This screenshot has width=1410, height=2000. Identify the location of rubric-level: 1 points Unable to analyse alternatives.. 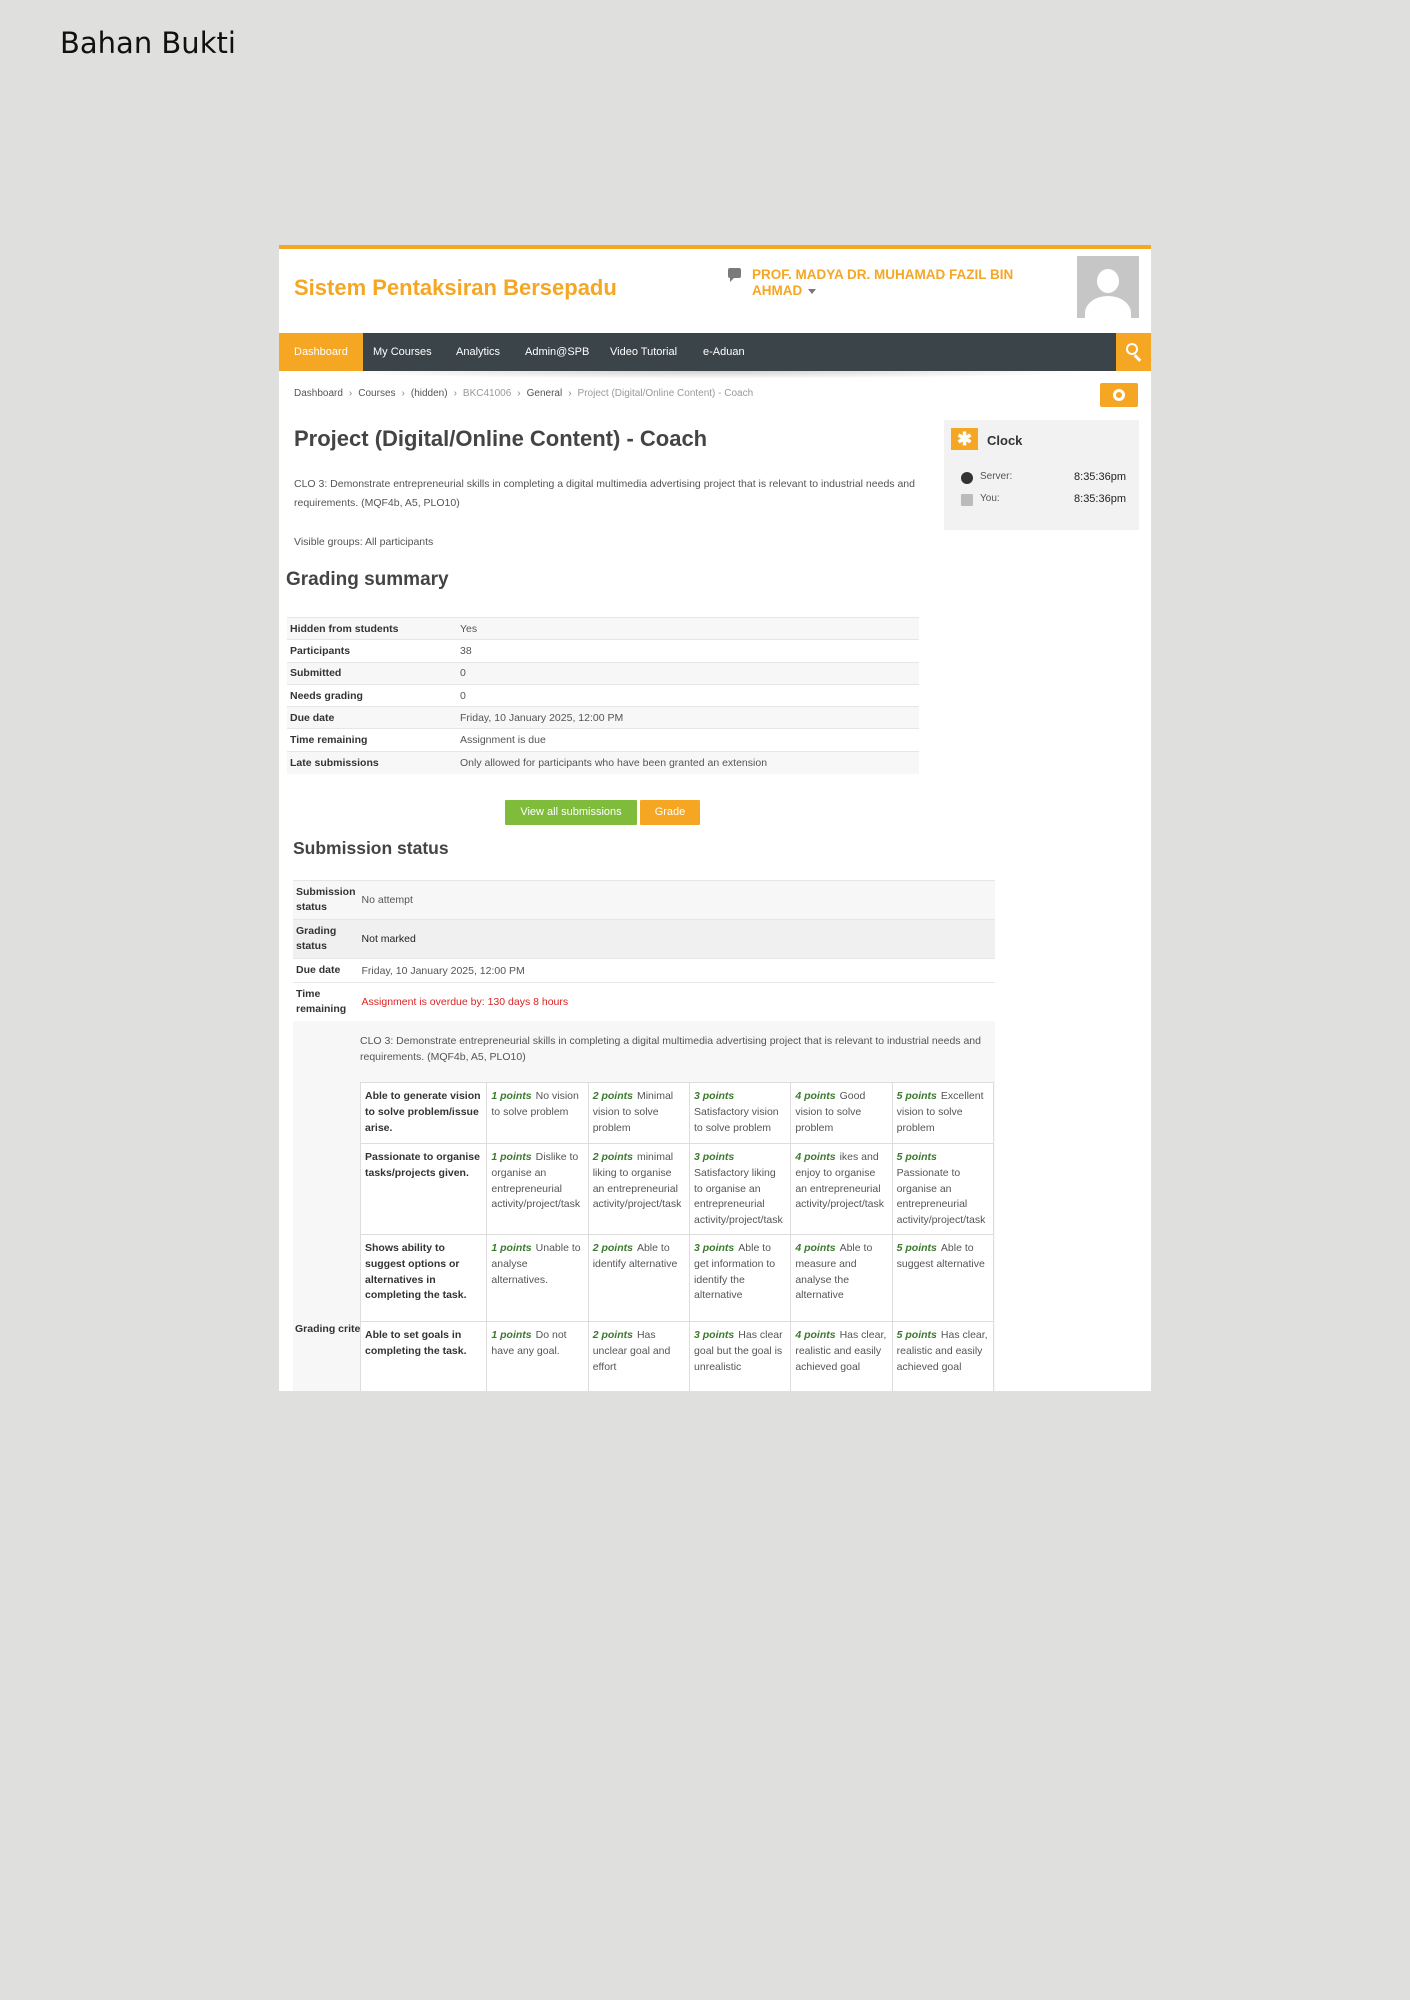
(537, 1278).